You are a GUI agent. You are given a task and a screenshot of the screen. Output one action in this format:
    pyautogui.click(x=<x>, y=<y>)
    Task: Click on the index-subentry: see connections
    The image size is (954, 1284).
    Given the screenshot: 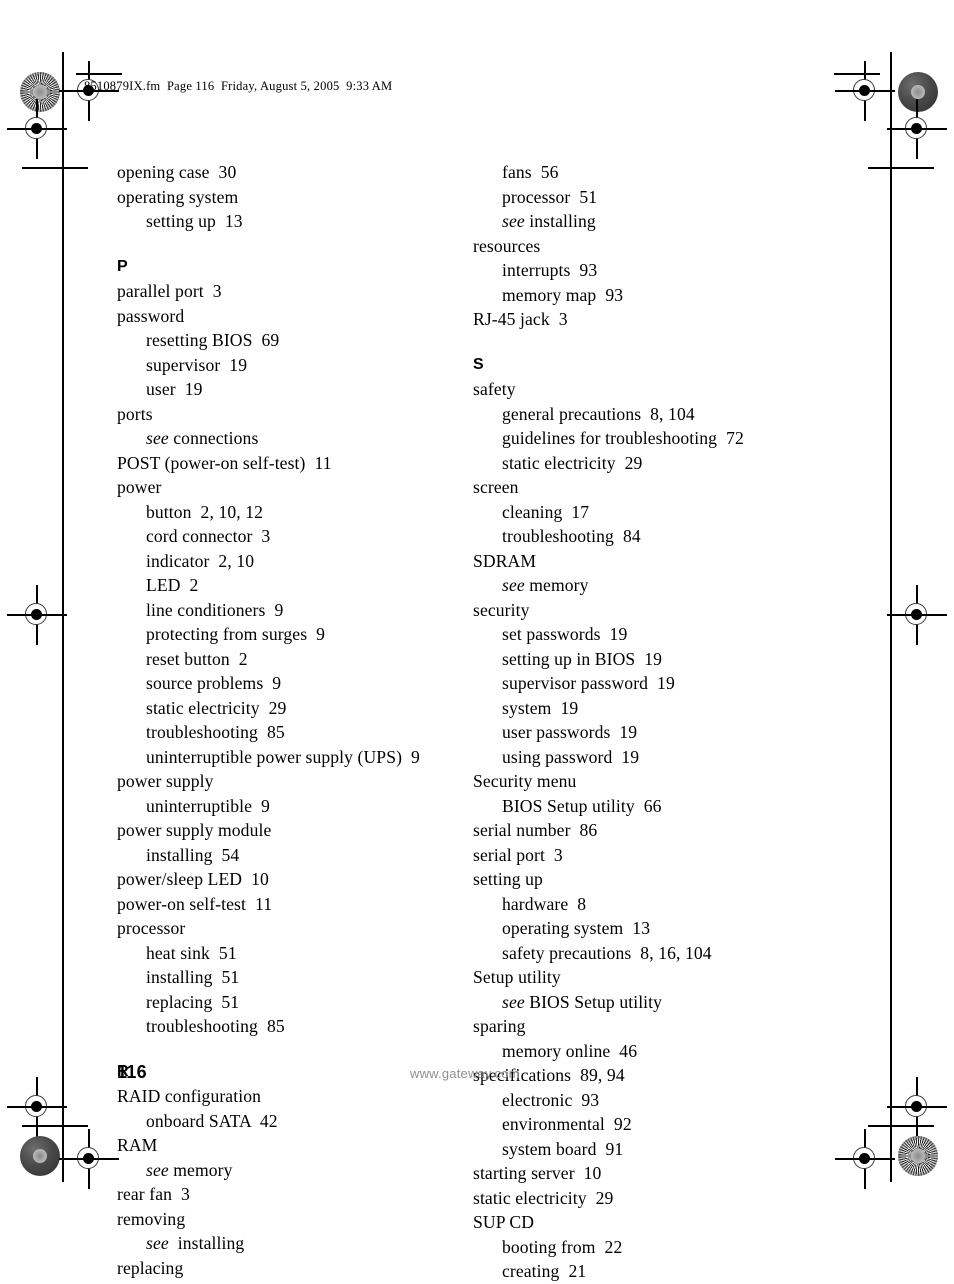 What is the action you would take?
    pyautogui.click(x=297, y=438)
    